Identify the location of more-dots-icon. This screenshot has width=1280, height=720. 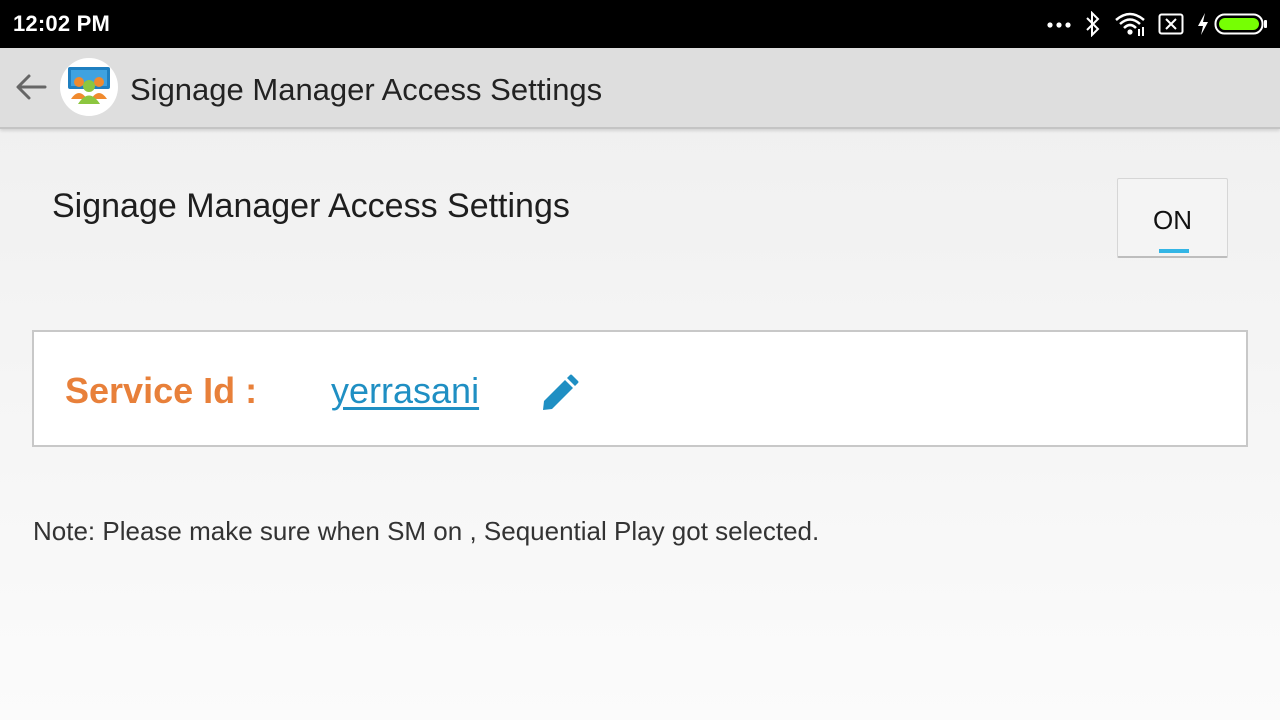
(1059, 24).